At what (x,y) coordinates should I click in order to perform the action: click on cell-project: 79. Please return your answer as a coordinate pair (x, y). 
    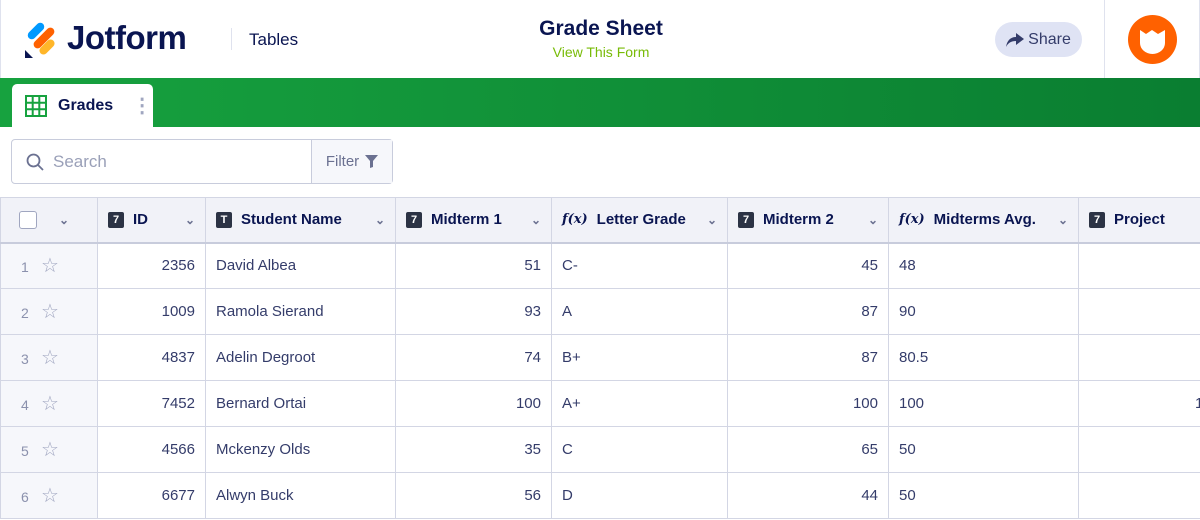
    Looking at the image, I should click on (1139, 265).